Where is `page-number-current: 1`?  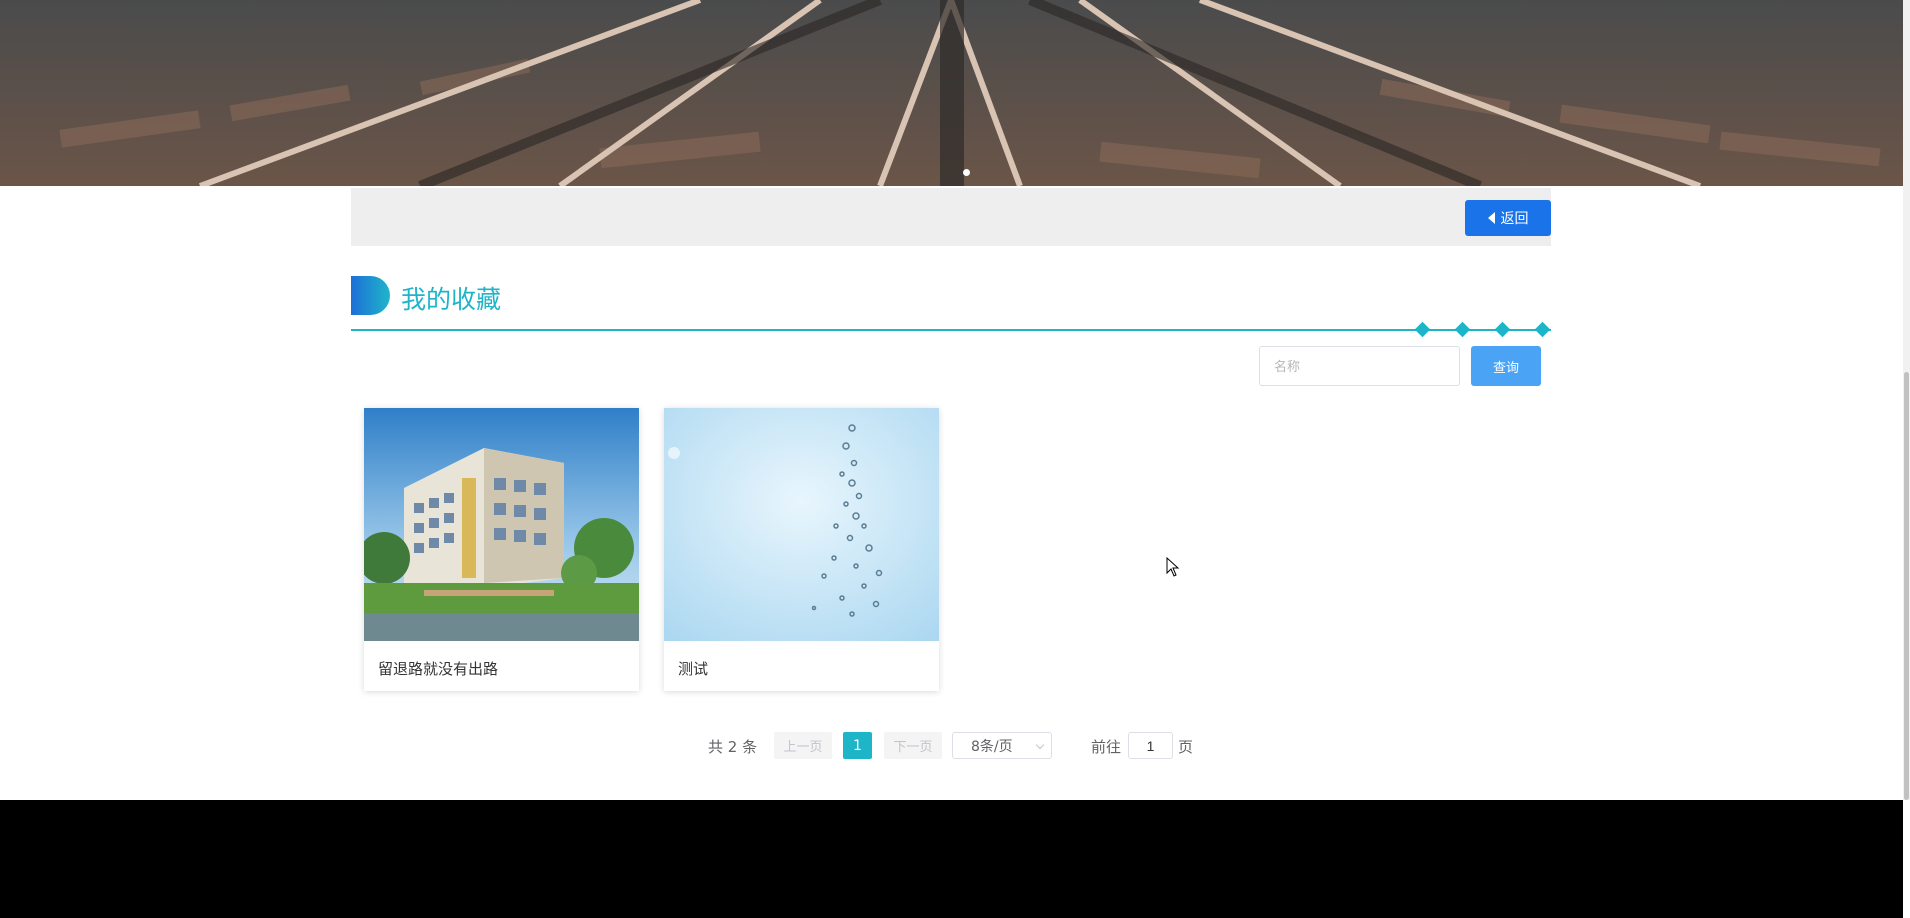
page-number-current: 1 is located at coordinates (857, 745).